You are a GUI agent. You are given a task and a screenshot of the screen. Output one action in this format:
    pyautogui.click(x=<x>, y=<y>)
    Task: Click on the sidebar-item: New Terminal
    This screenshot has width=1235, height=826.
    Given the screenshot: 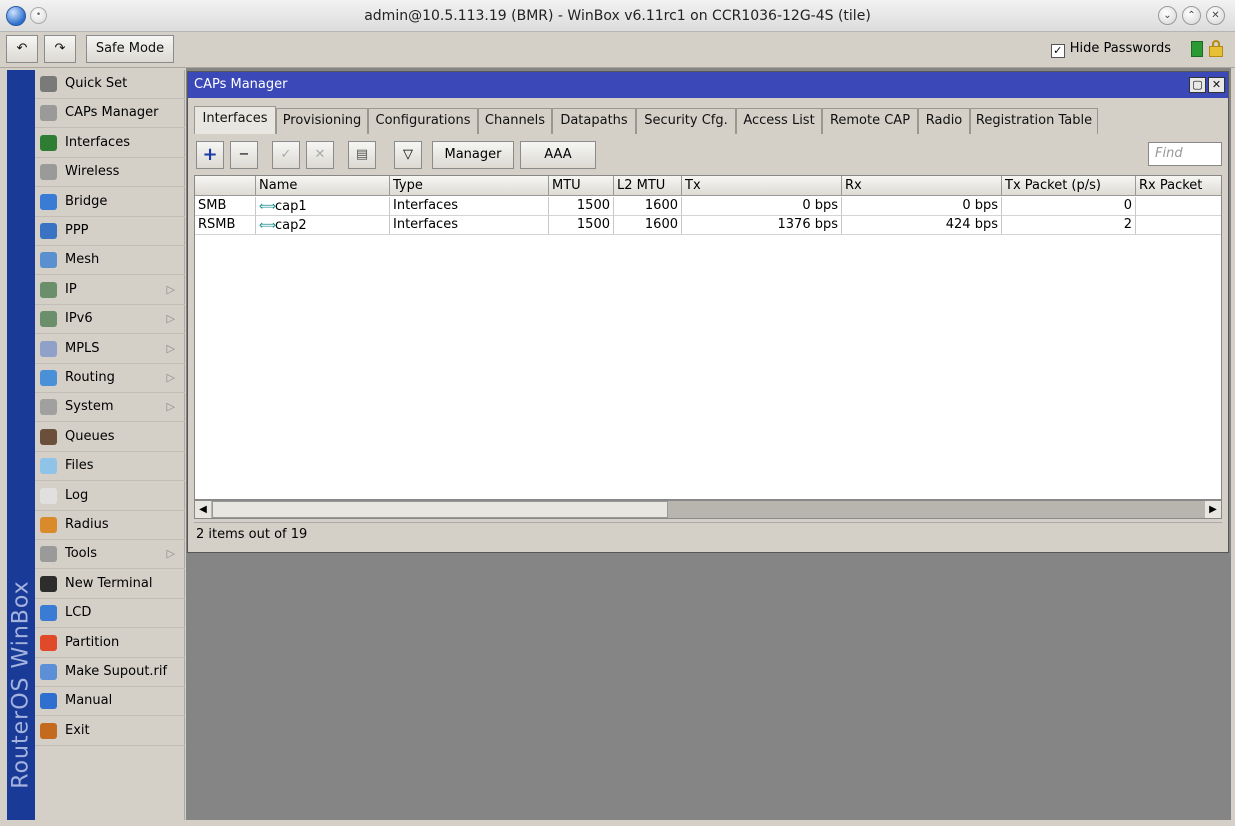 What is the action you would take?
    pyautogui.click(x=110, y=584)
    